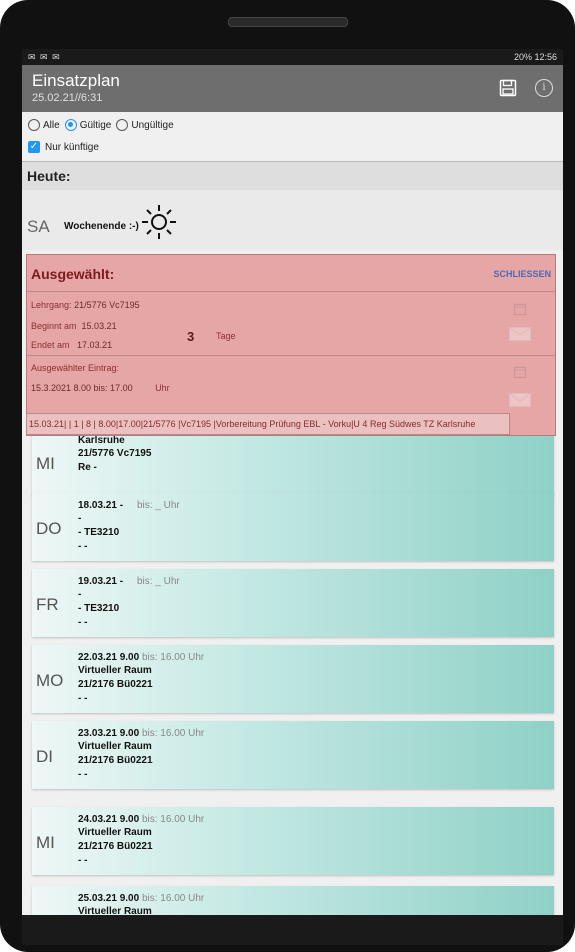 The height and width of the screenshot is (952, 575). I want to click on save-icon, so click(508, 88).